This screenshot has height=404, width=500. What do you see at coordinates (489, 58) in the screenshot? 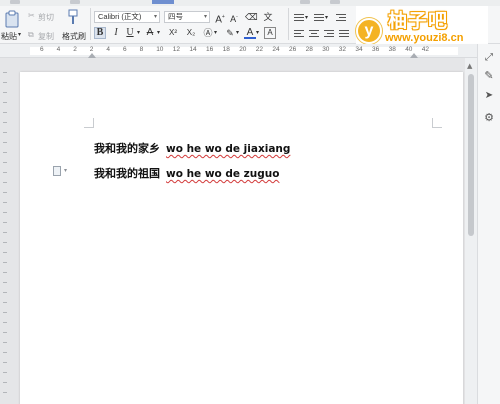
I see `expand-panel-icon: ⤢` at bounding box center [489, 58].